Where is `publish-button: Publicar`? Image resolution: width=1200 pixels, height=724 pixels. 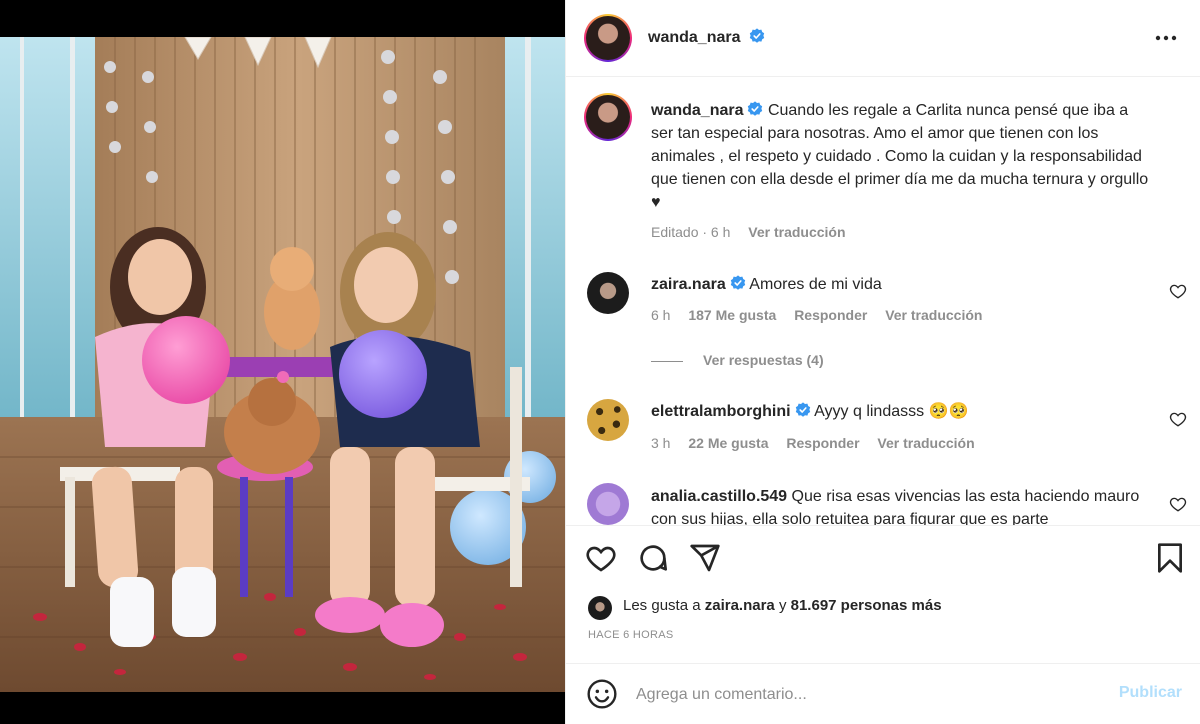 publish-button: Publicar is located at coordinates (1150, 693).